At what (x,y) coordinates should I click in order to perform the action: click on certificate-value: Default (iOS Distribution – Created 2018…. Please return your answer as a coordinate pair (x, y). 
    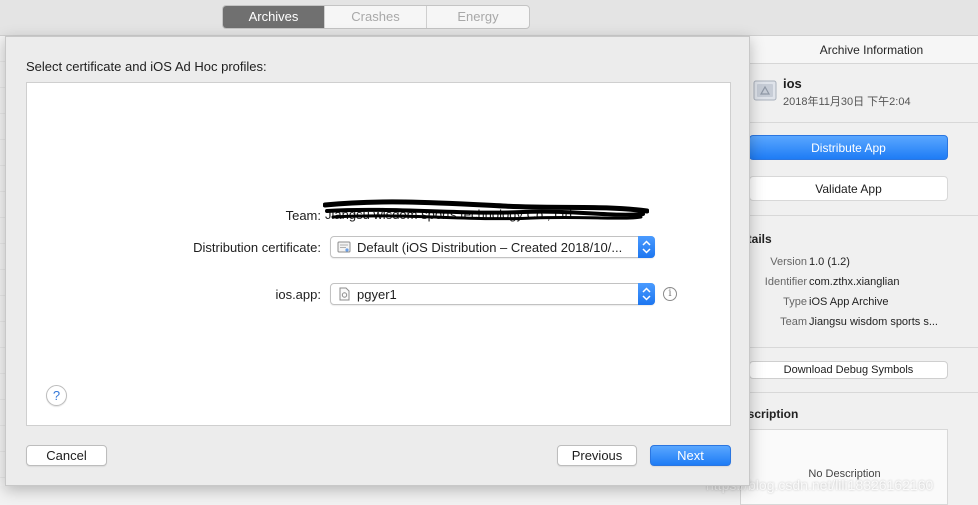
    Looking at the image, I should click on (490, 247).